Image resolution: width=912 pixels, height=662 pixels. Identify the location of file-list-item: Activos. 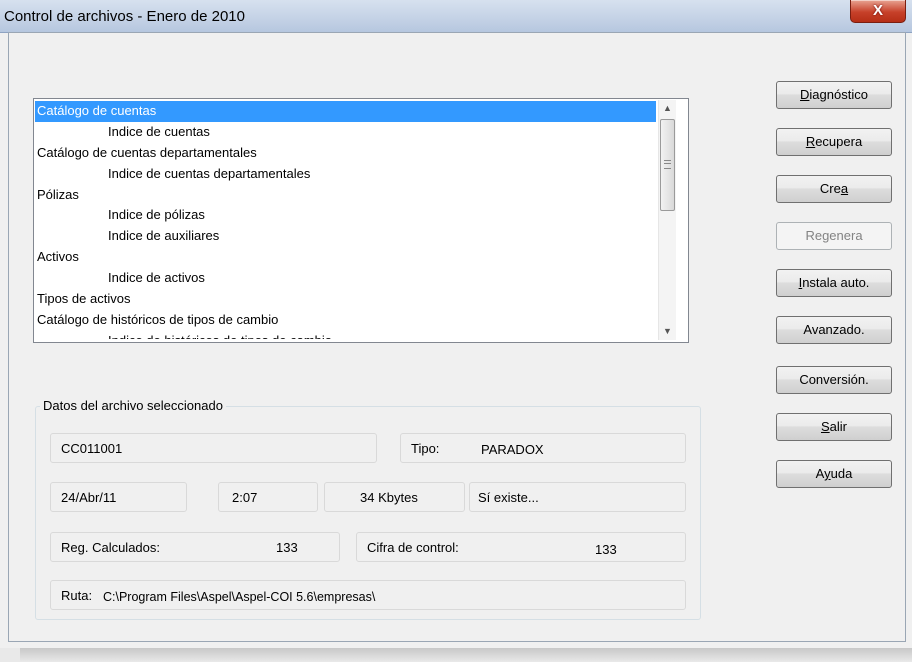
(345, 257).